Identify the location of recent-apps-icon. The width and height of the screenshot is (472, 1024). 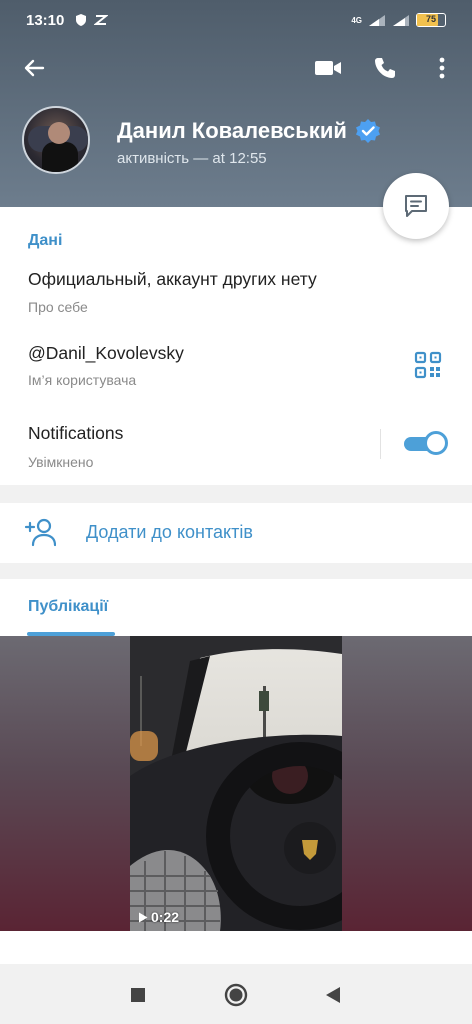
(138, 995).